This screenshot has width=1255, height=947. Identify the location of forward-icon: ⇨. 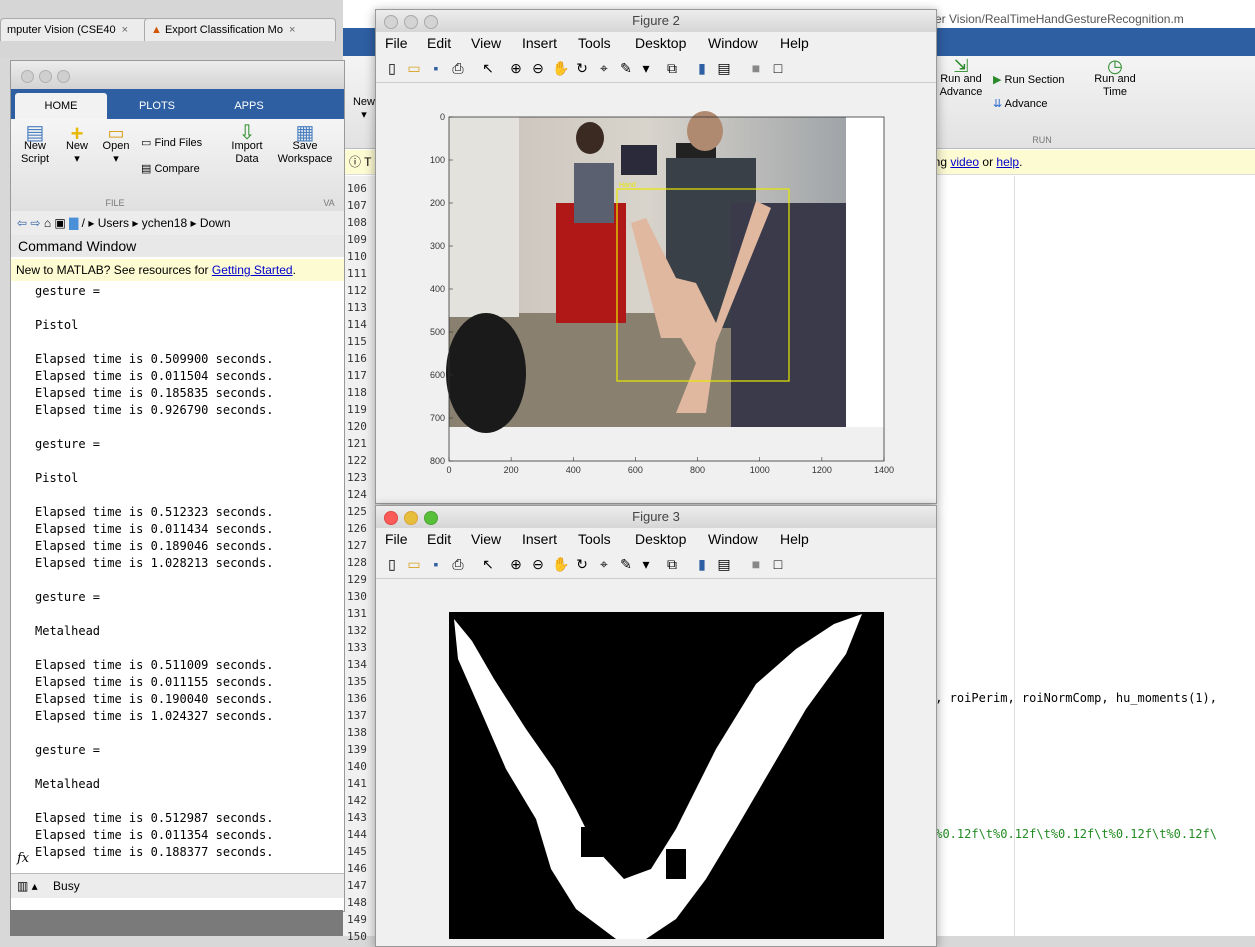
(35, 223).